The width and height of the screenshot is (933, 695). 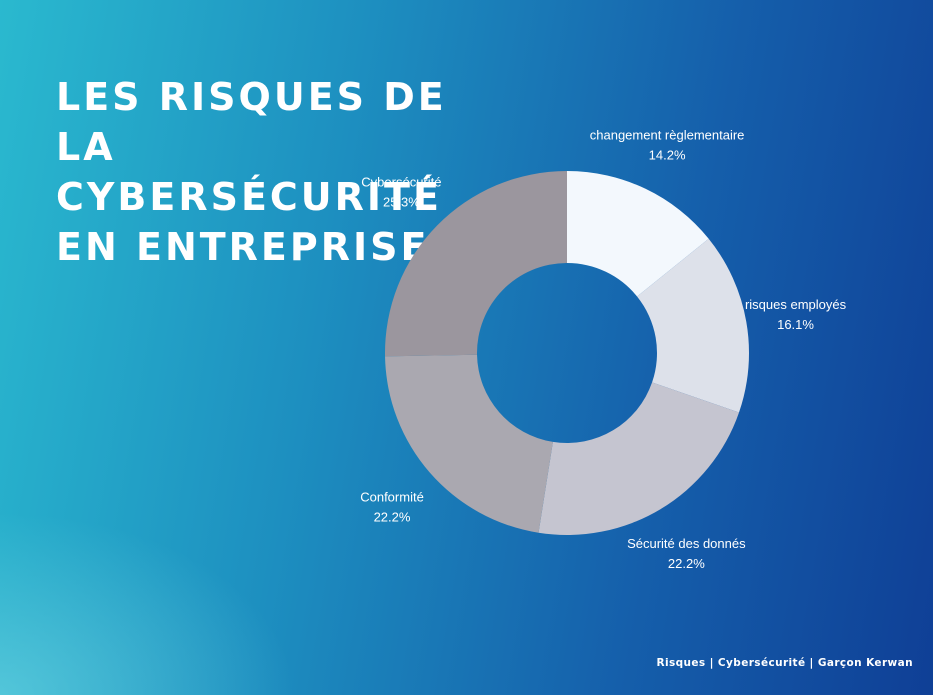 What do you see at coordinates (667, 135) in the screenshot?
I see `slice-label-1: changement règlementaire` at bounding box center [667, 135].